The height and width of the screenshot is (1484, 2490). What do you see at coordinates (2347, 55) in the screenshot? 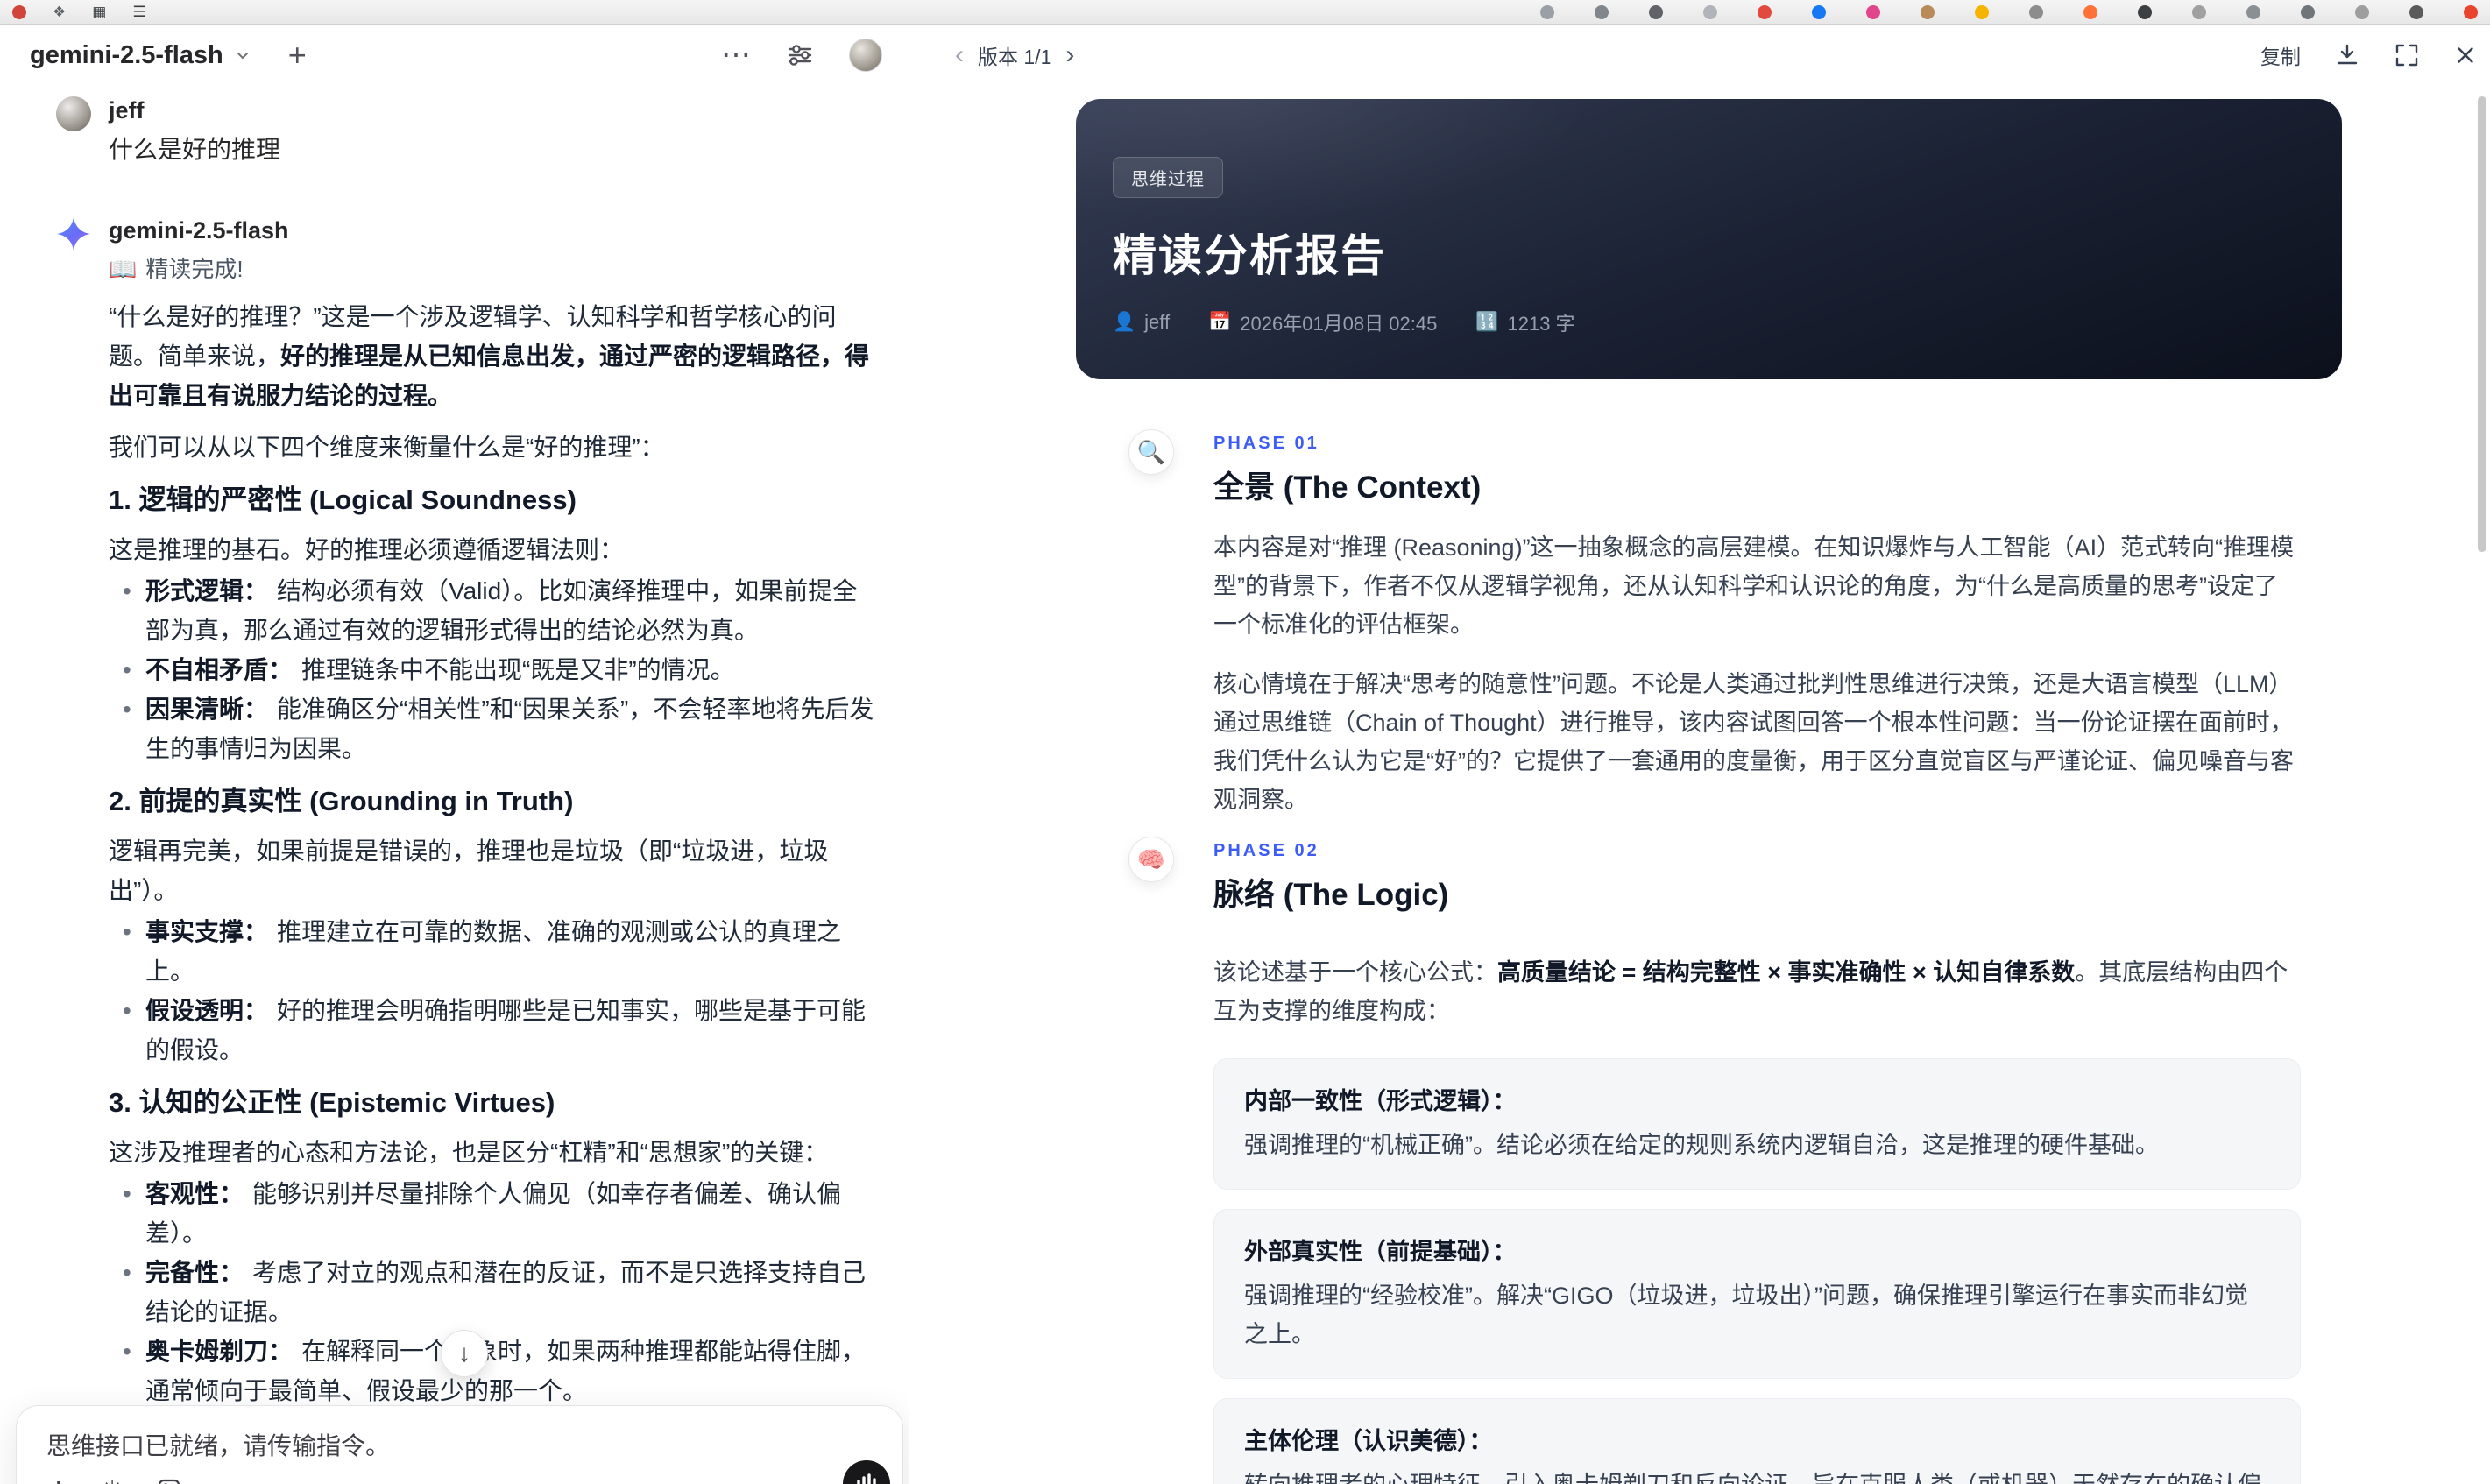
I see `download-button` at bounding box center [2347, 55].